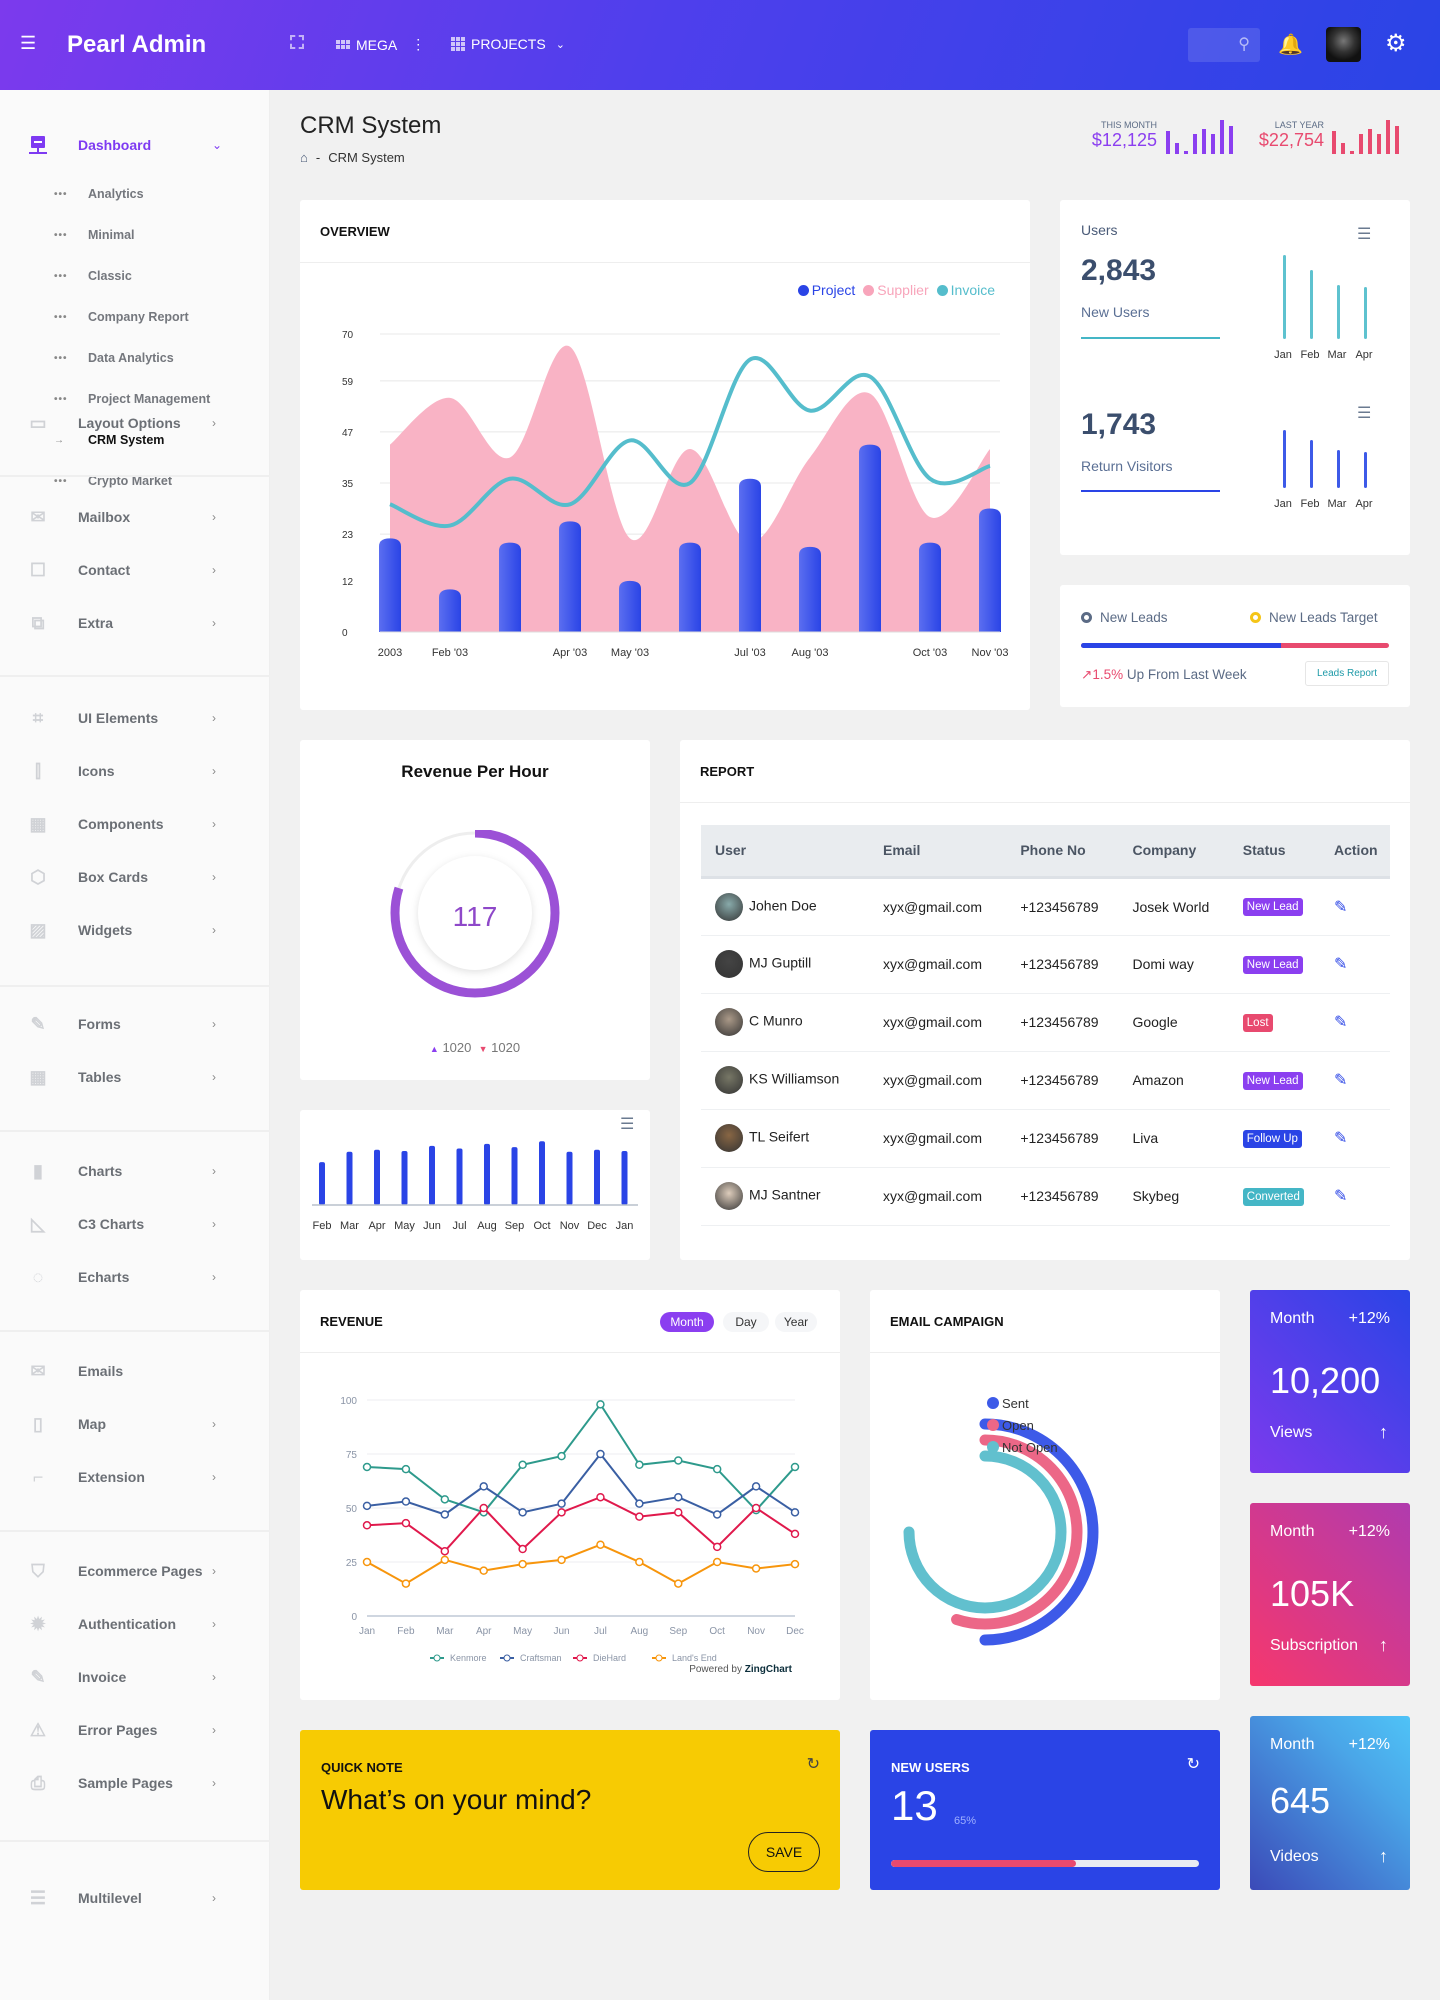 This screenshot has height=2000, width=1440. I want to click on sidebar-item-emails: ✉ Emails, so click(135, 1371).